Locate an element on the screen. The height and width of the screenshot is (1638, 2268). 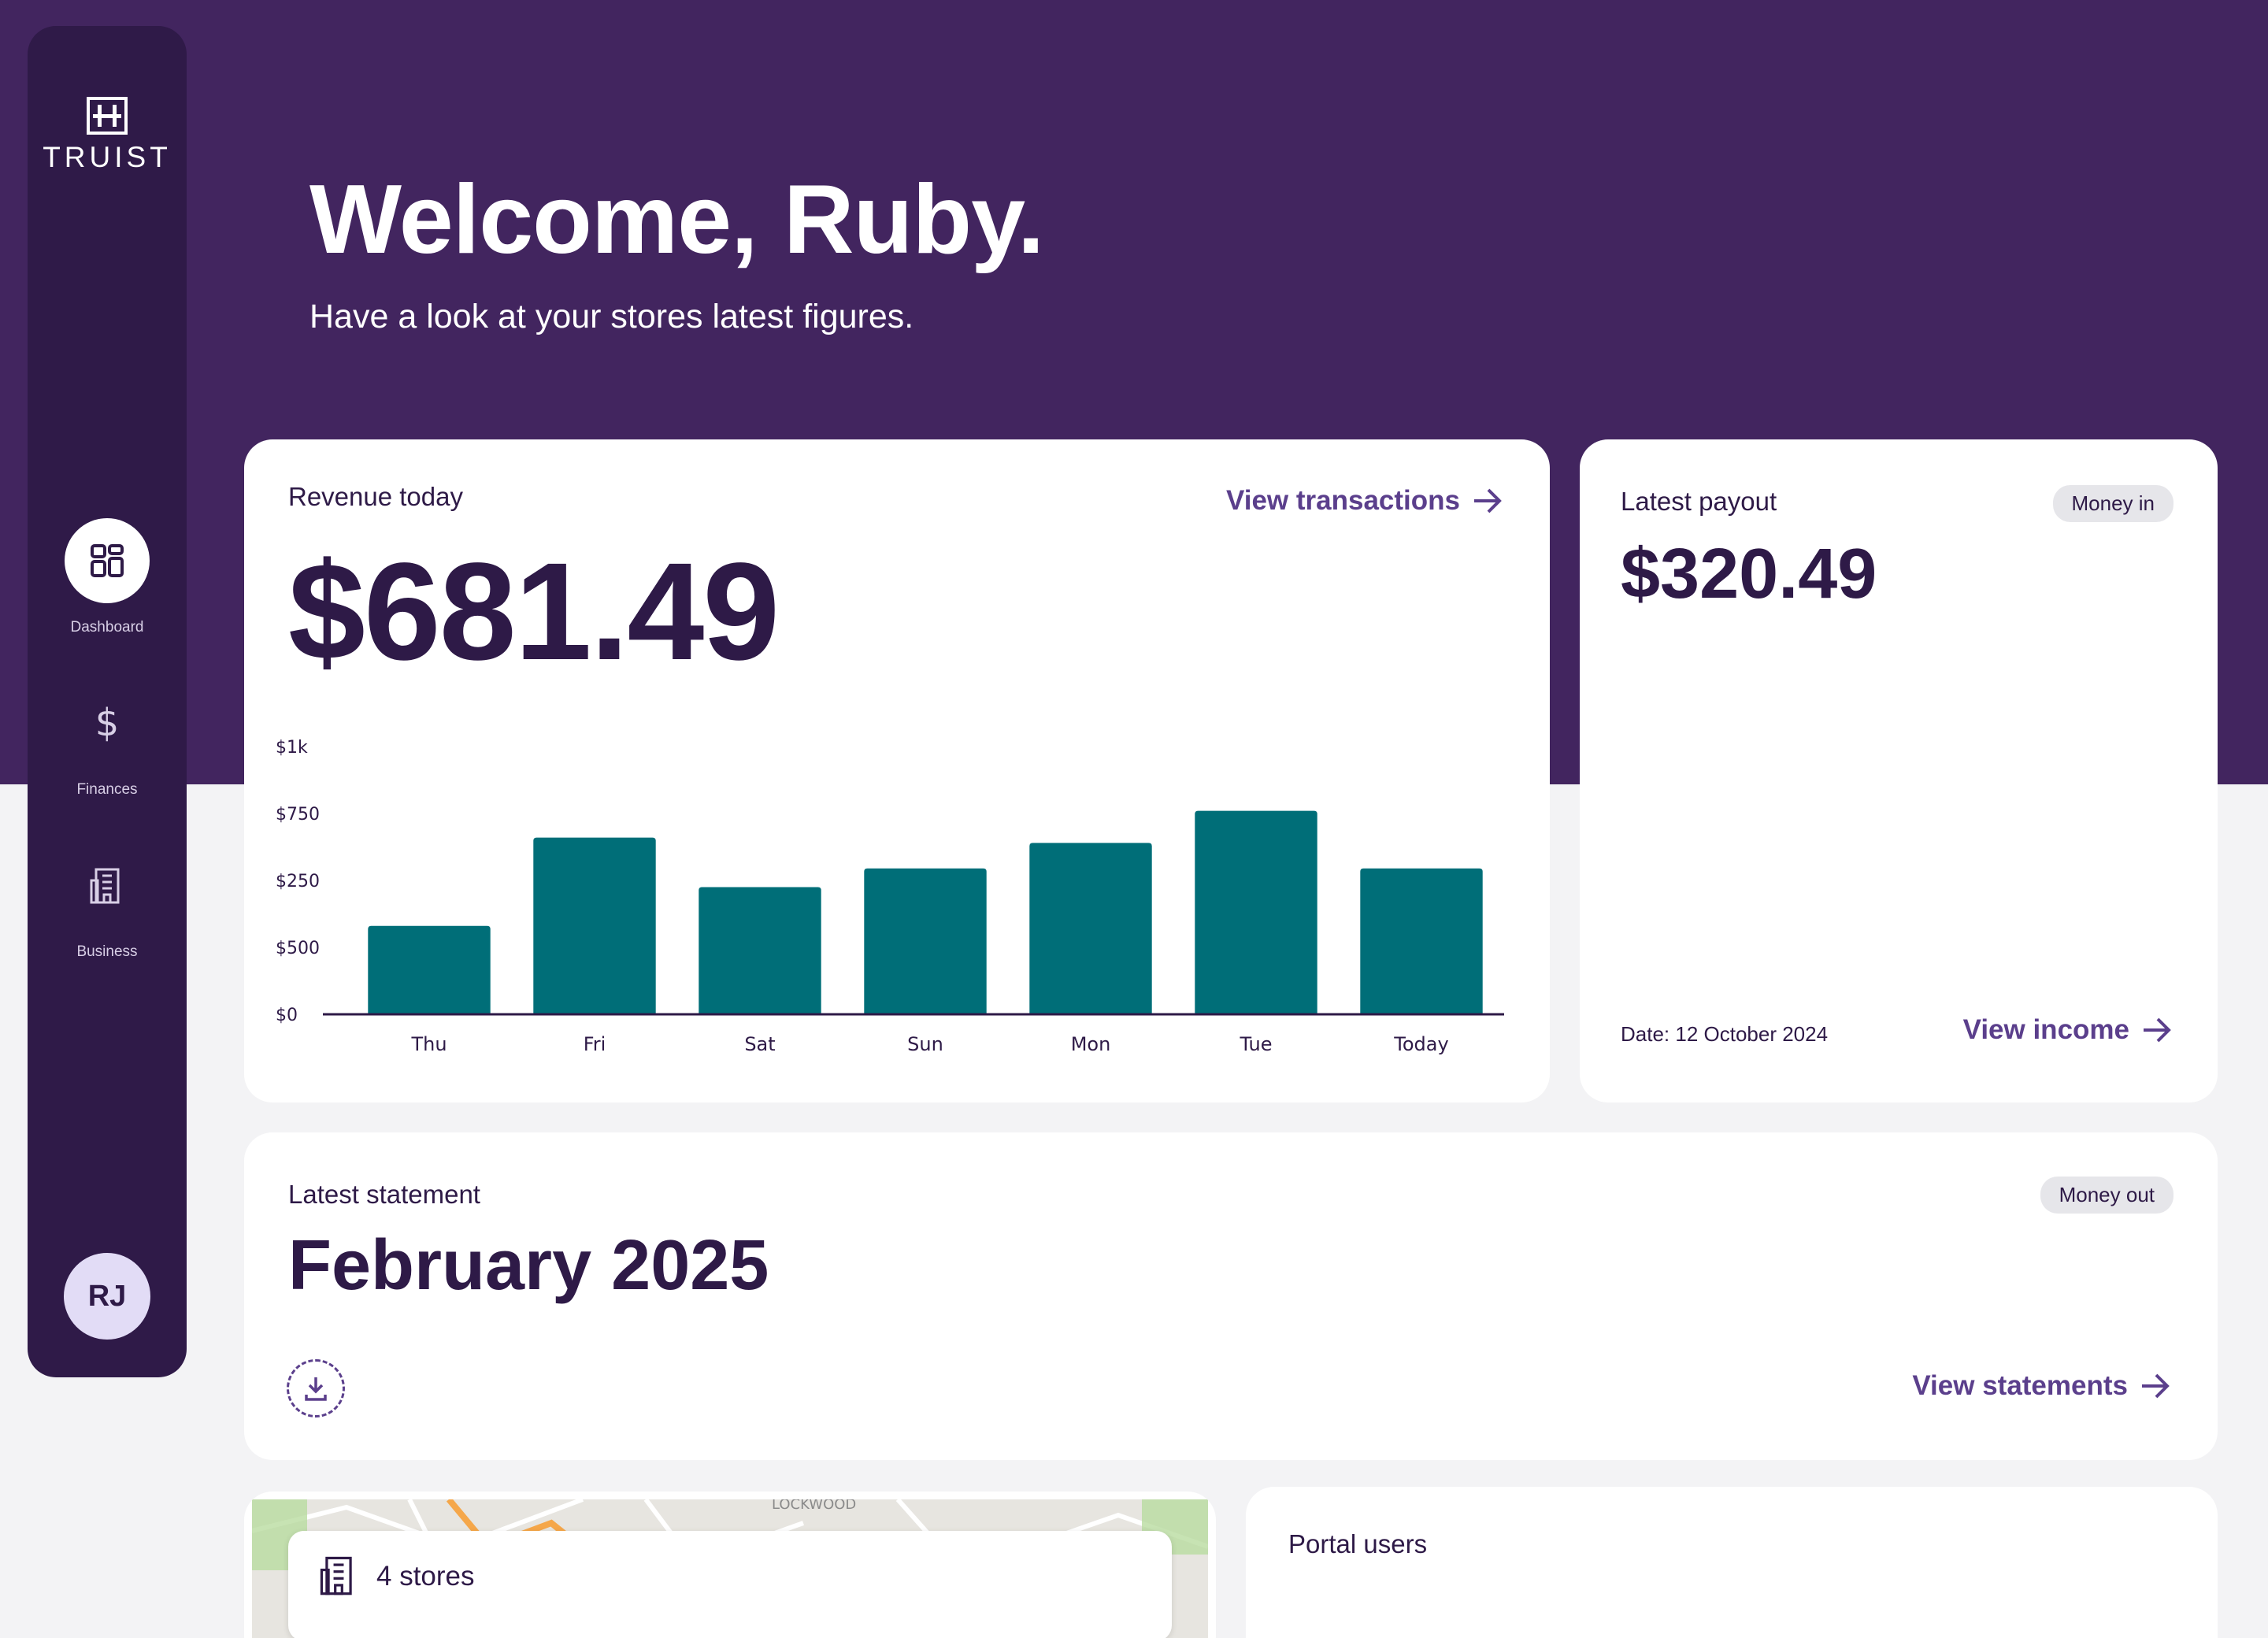
brand-logo: TRUIST is located at coordinates (107, 123).